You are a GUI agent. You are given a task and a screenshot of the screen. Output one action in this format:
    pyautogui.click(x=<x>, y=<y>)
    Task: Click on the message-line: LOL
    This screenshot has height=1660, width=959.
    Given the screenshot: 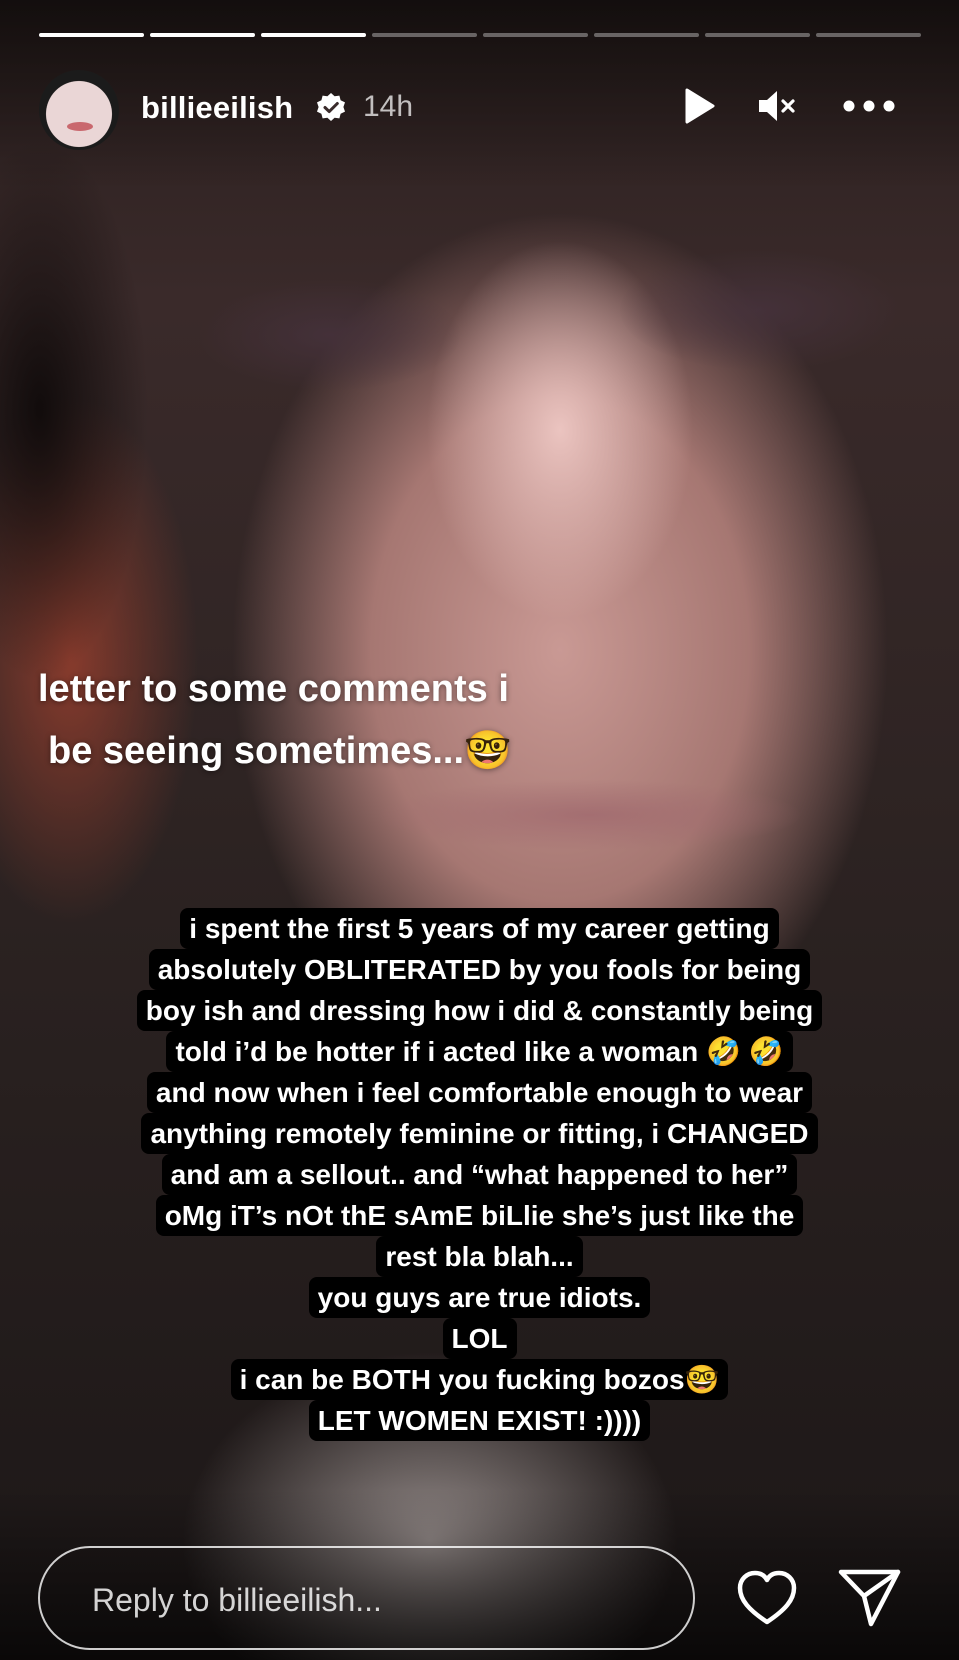 What is the action you would take?
    pyautogui.click(x=479, y=1338)
    